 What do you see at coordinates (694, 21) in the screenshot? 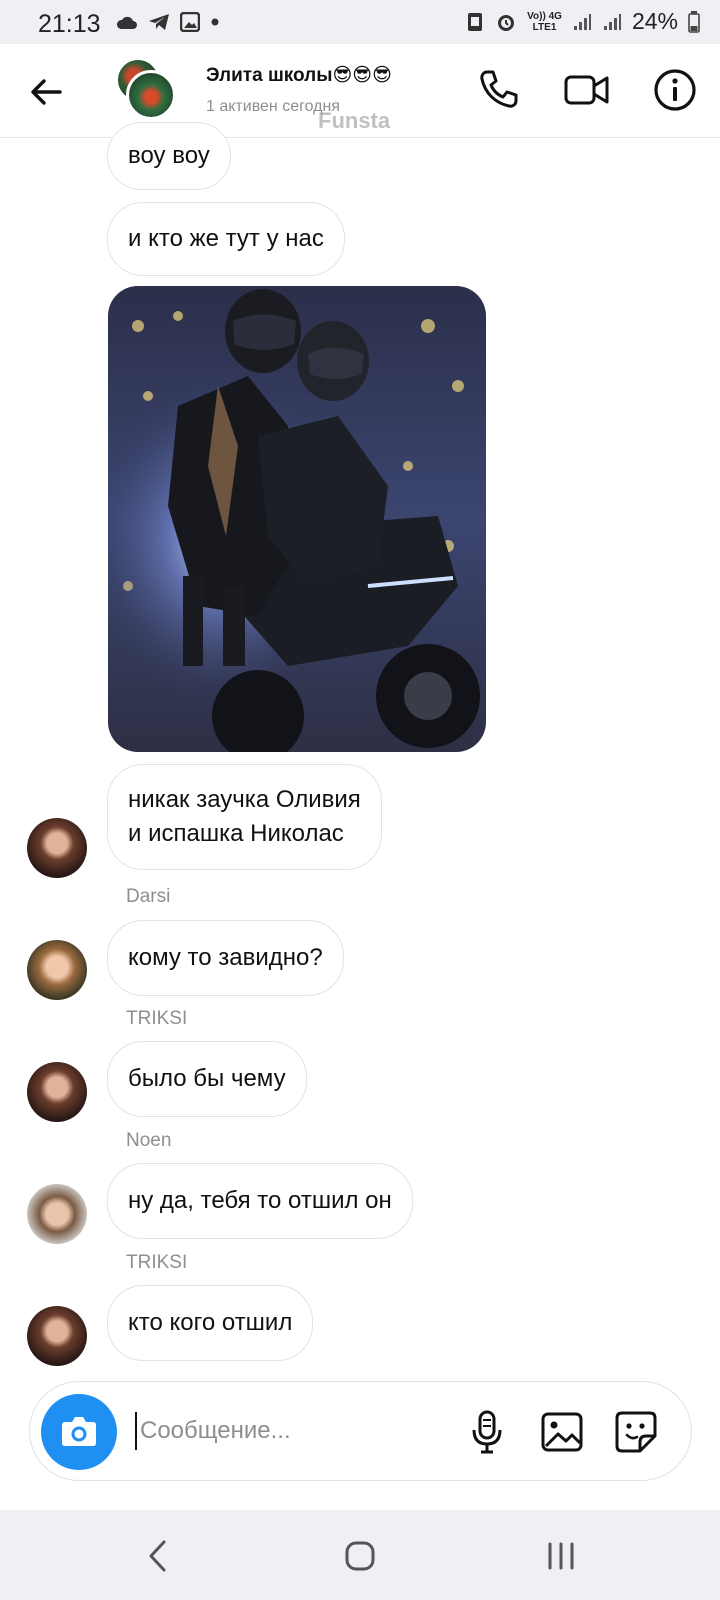
I see `battery-icon` at bounding box center [694, 21].